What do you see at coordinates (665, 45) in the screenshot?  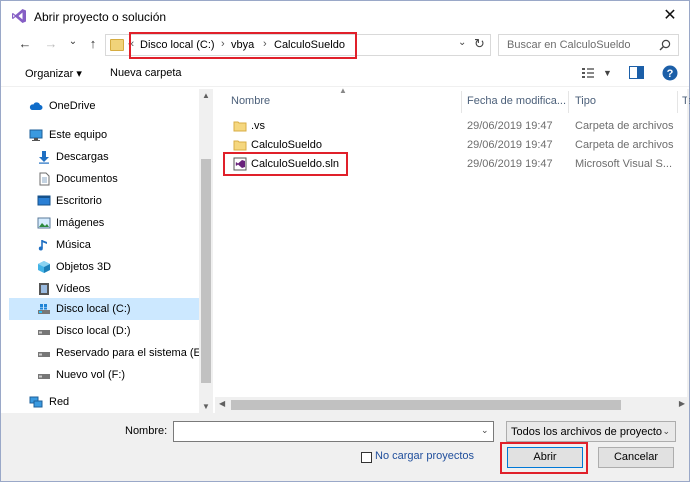 I see `search-icon` at bounding box center [665, 45].